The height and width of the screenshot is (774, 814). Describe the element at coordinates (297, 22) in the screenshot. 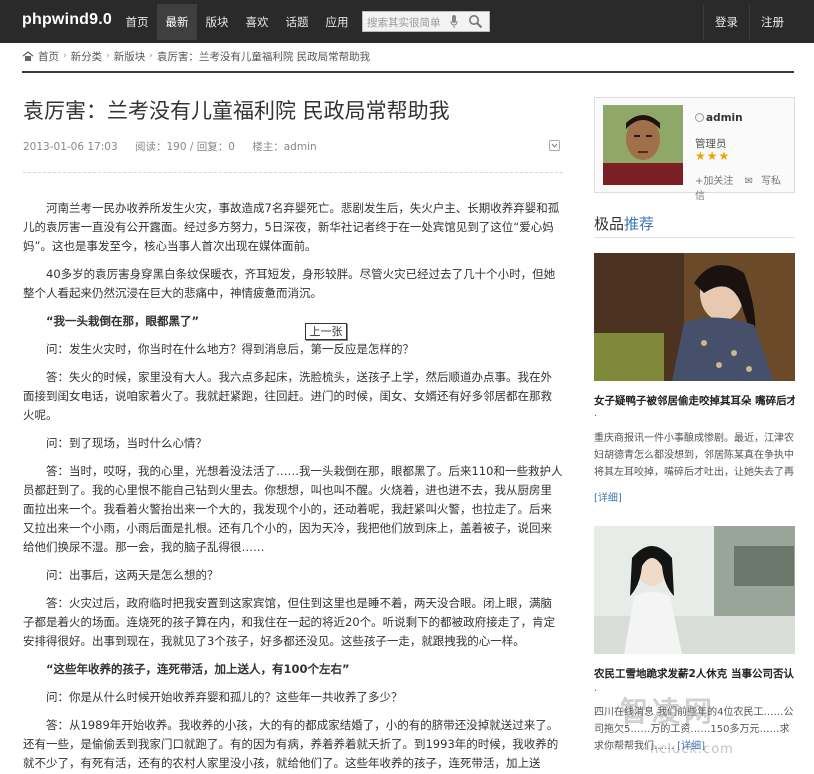

I see `nav-item-topics: 话题` at that location.